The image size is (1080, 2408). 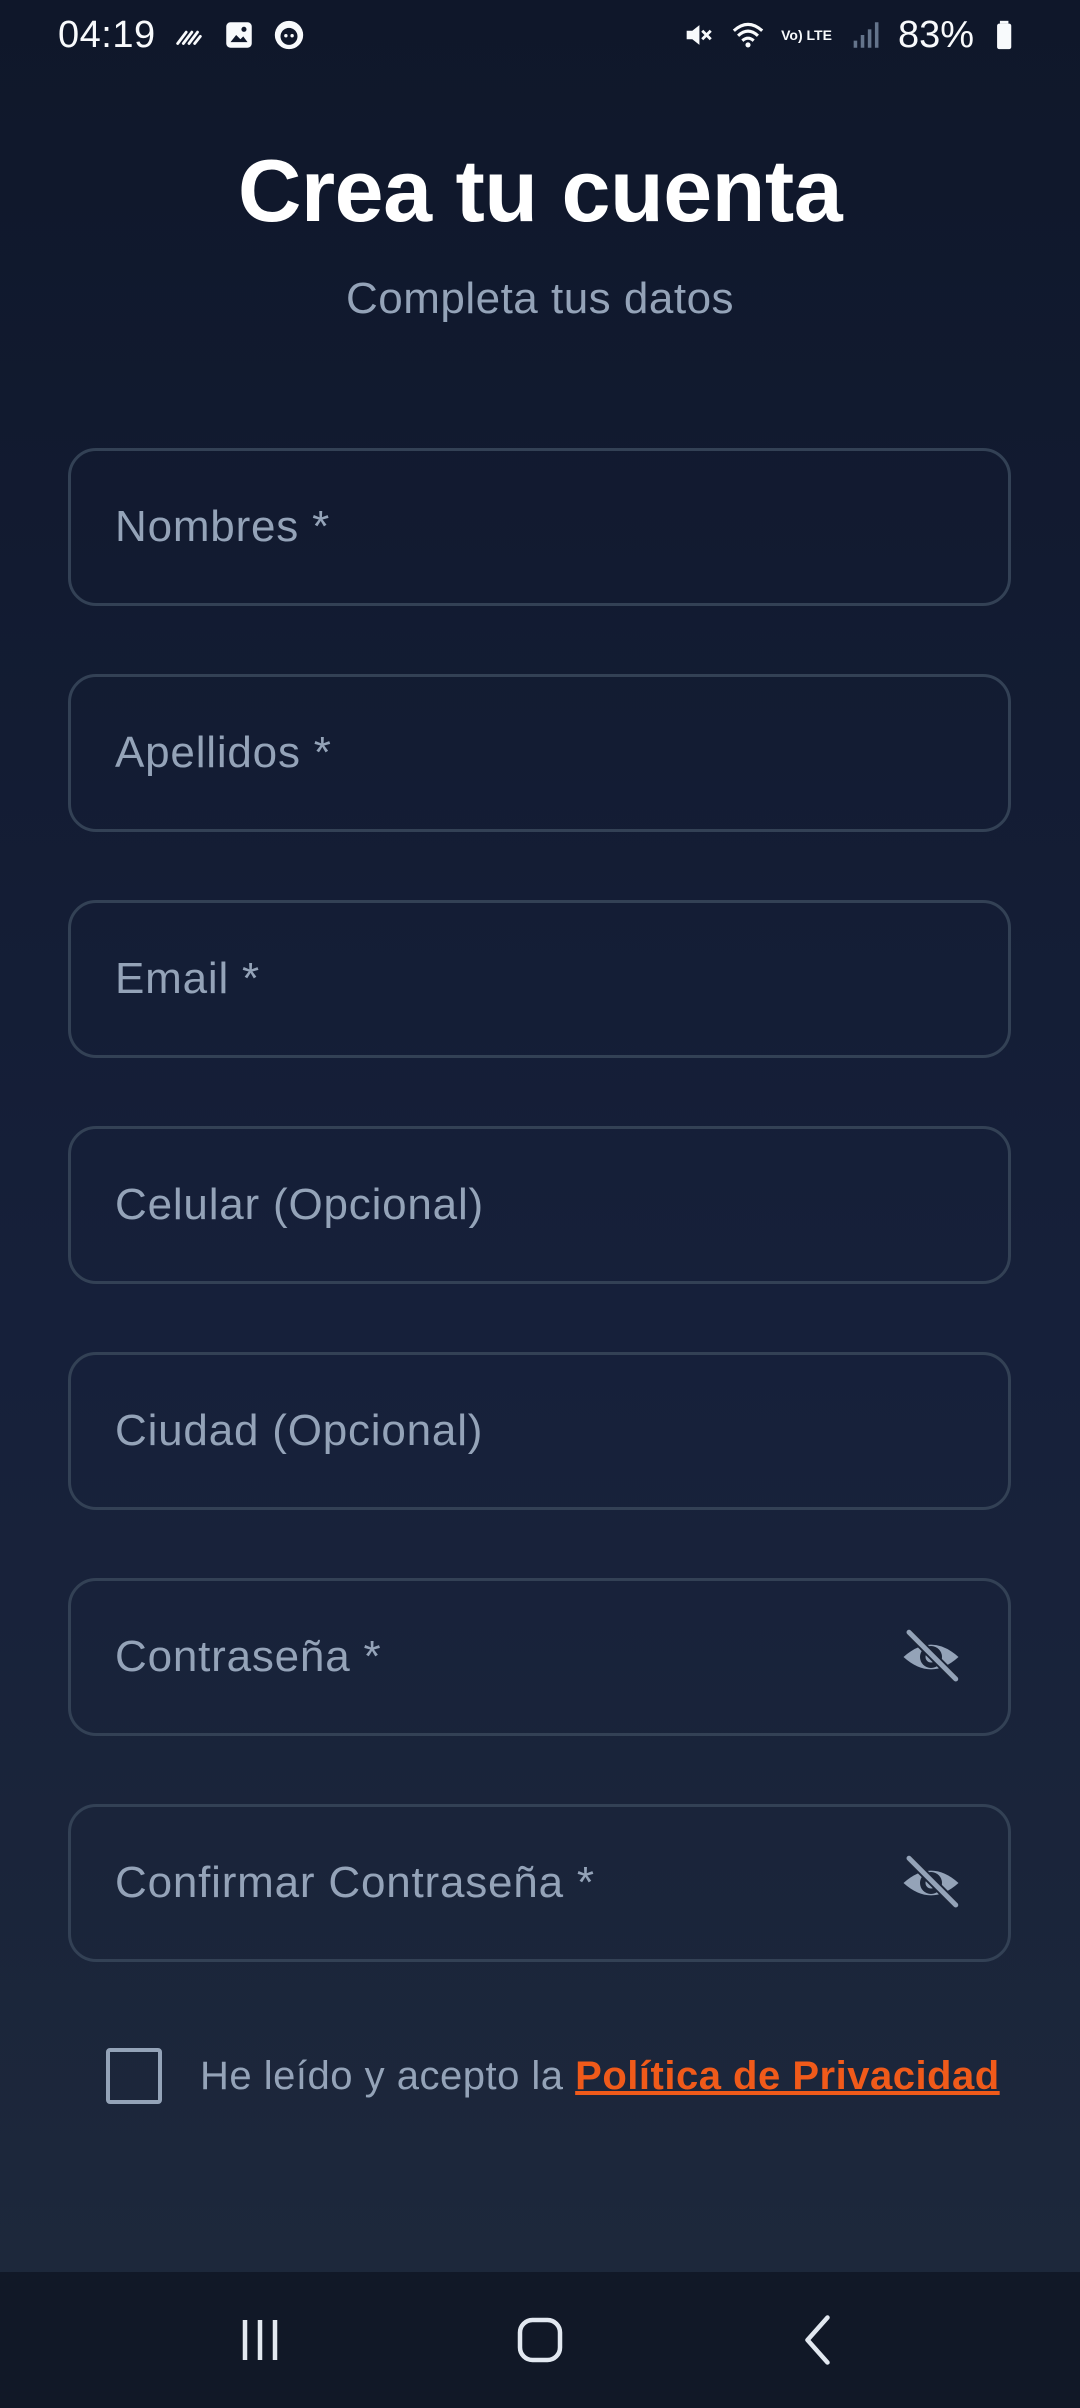 I want to click on recents-icon, so click(x=260, y=2340).